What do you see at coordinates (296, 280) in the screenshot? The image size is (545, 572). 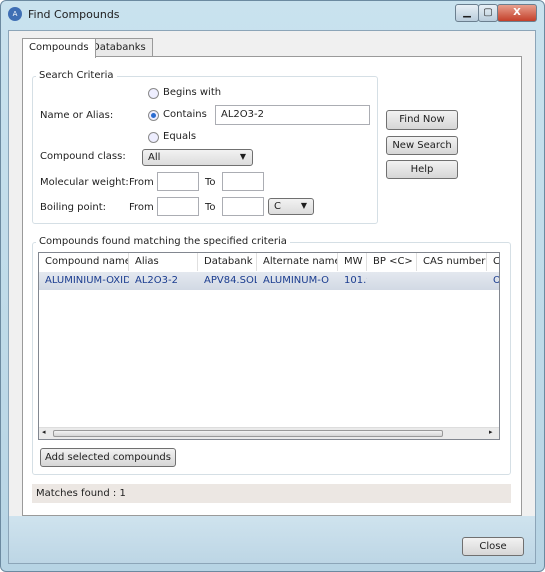 I see `cell-alternate-name: ALUMINUM-O` at bounding box center [296, 280].